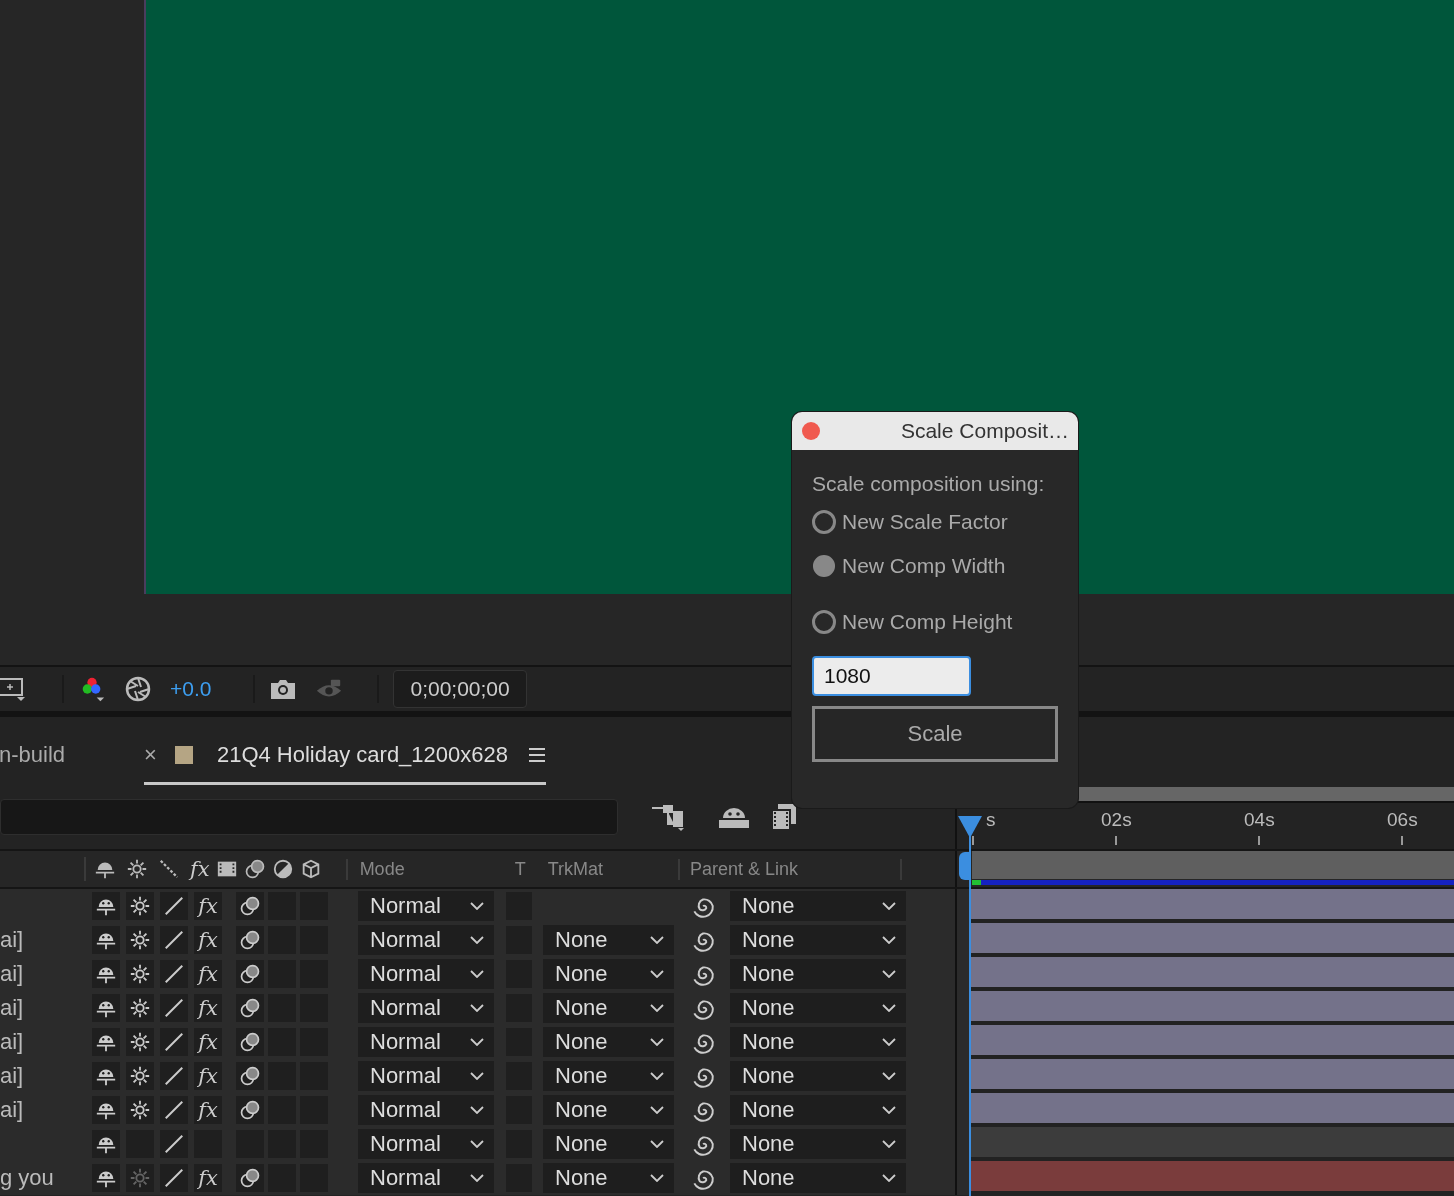 The width and height of the screenshot is (1454, 1196). I want to click on close-icon: ×, so click(150, 754).